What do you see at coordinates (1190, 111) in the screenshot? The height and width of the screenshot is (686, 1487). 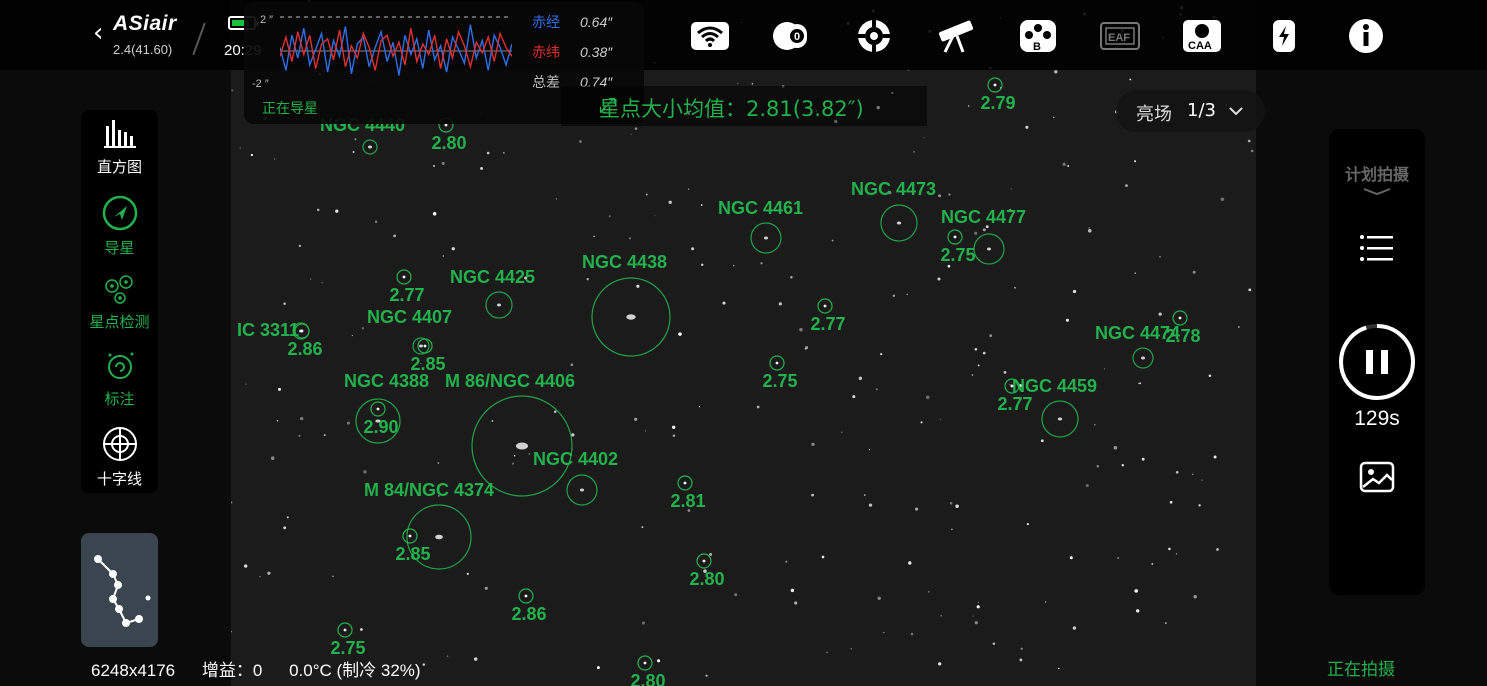 I see `brightness-selector: 亮场 1/3` at bounding box center [1190, 111].